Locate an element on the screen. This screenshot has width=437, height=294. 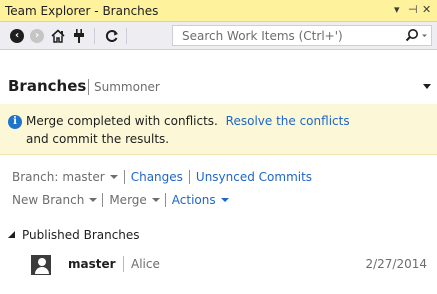
search-icon is located at coordinates (416, 35).